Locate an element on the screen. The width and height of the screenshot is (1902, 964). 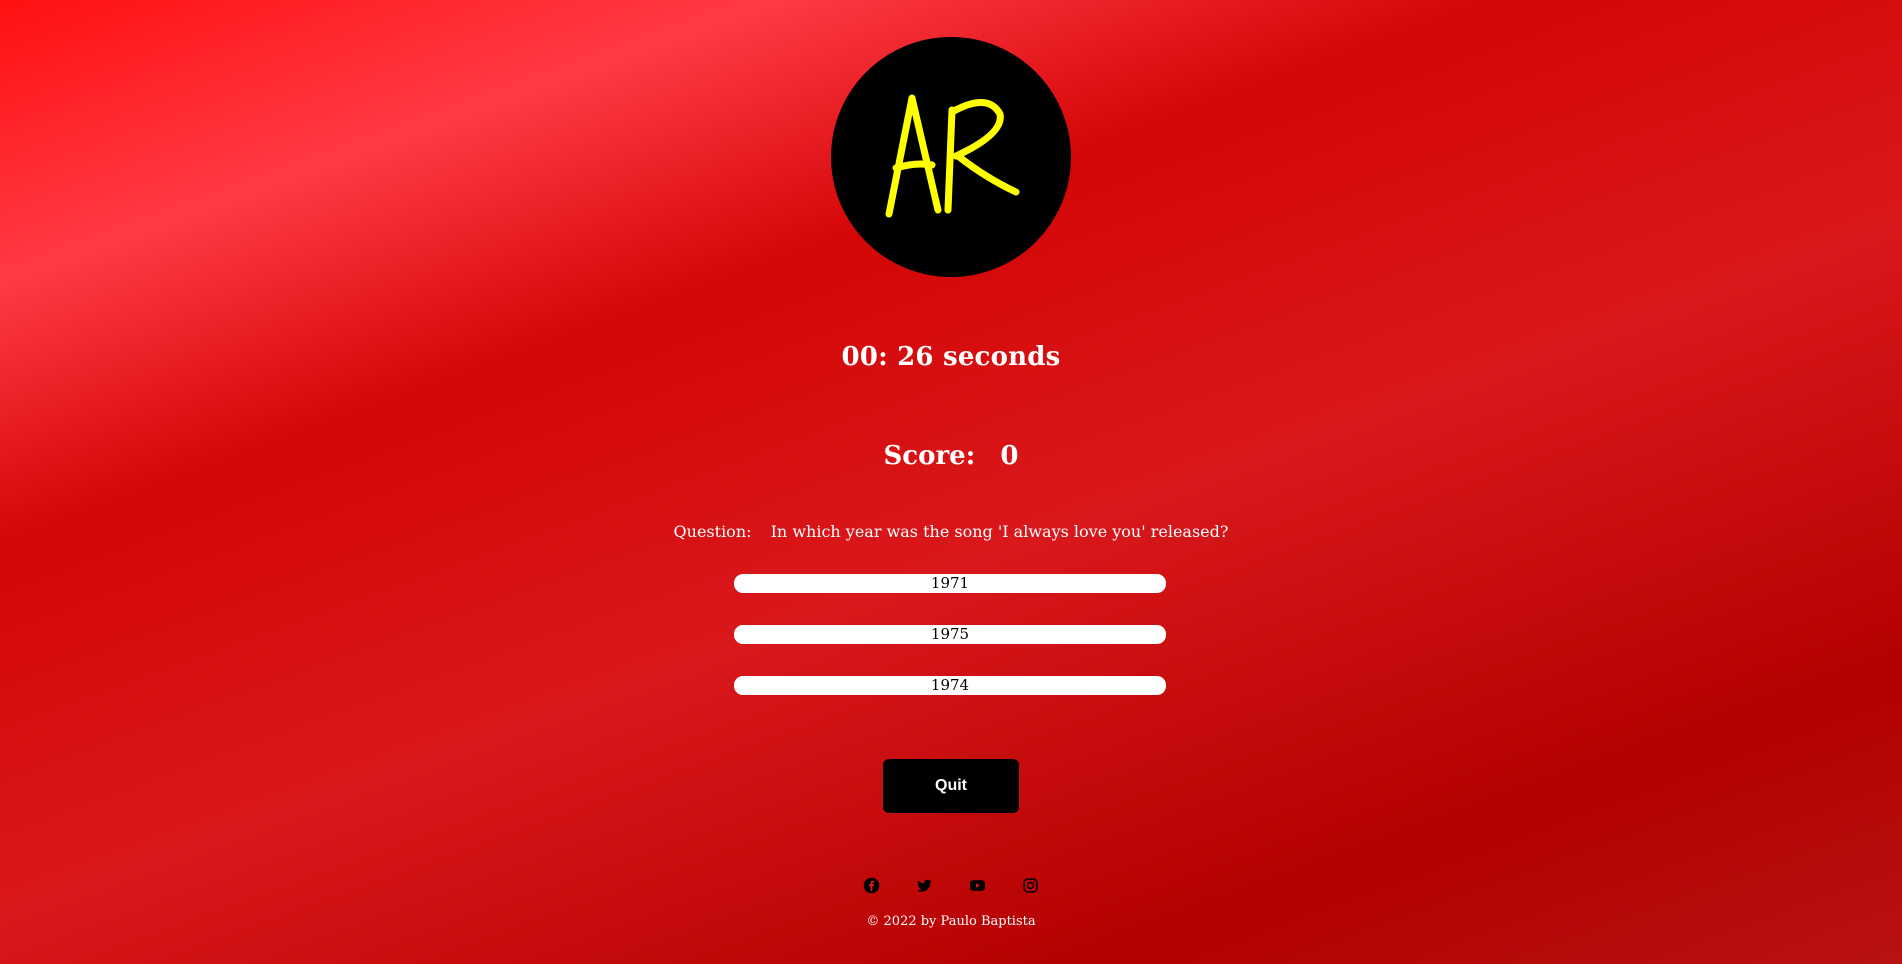
logo is located at coordinates (951, 157).